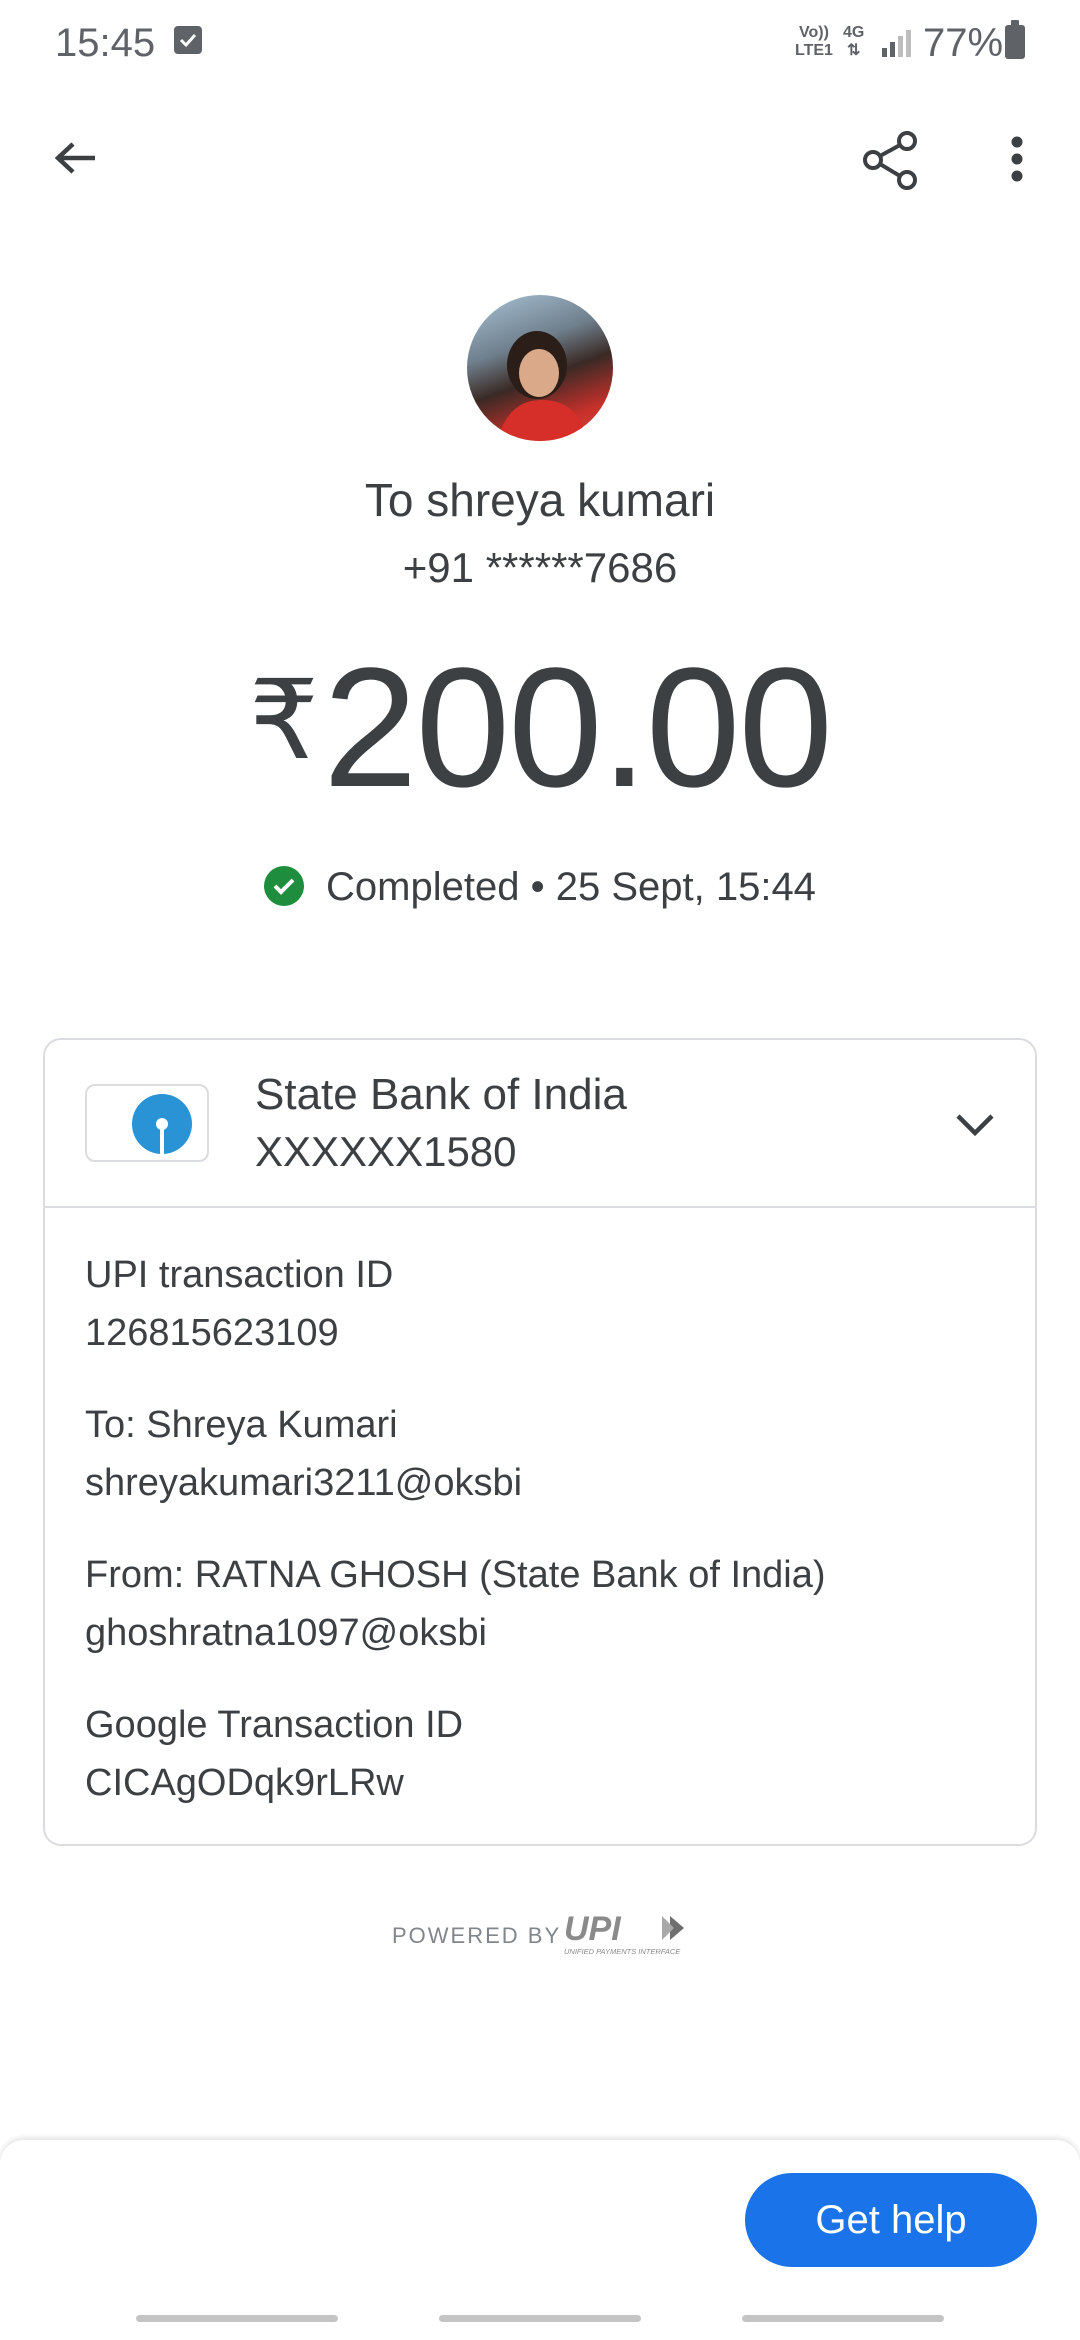 The image size is (1080, 2340). What do you see at coordinates (963, 43) in the screenshot?
I see `battery-percentage: 77%` at bounding box center [963, 43].